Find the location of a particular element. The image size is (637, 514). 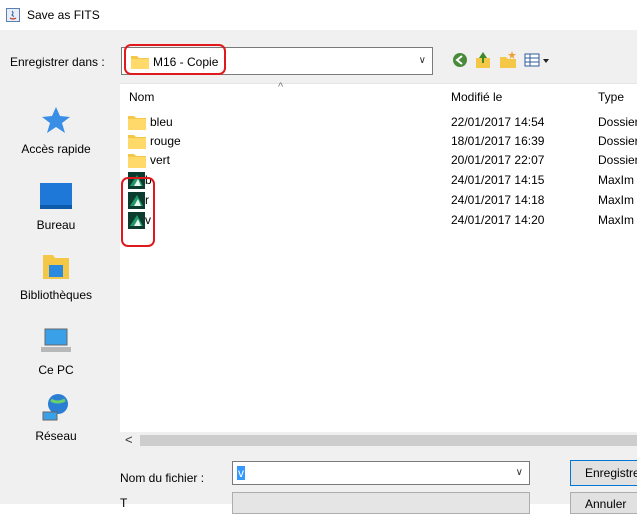

window-title: Save as FITS is located at coordinates (63, 15).